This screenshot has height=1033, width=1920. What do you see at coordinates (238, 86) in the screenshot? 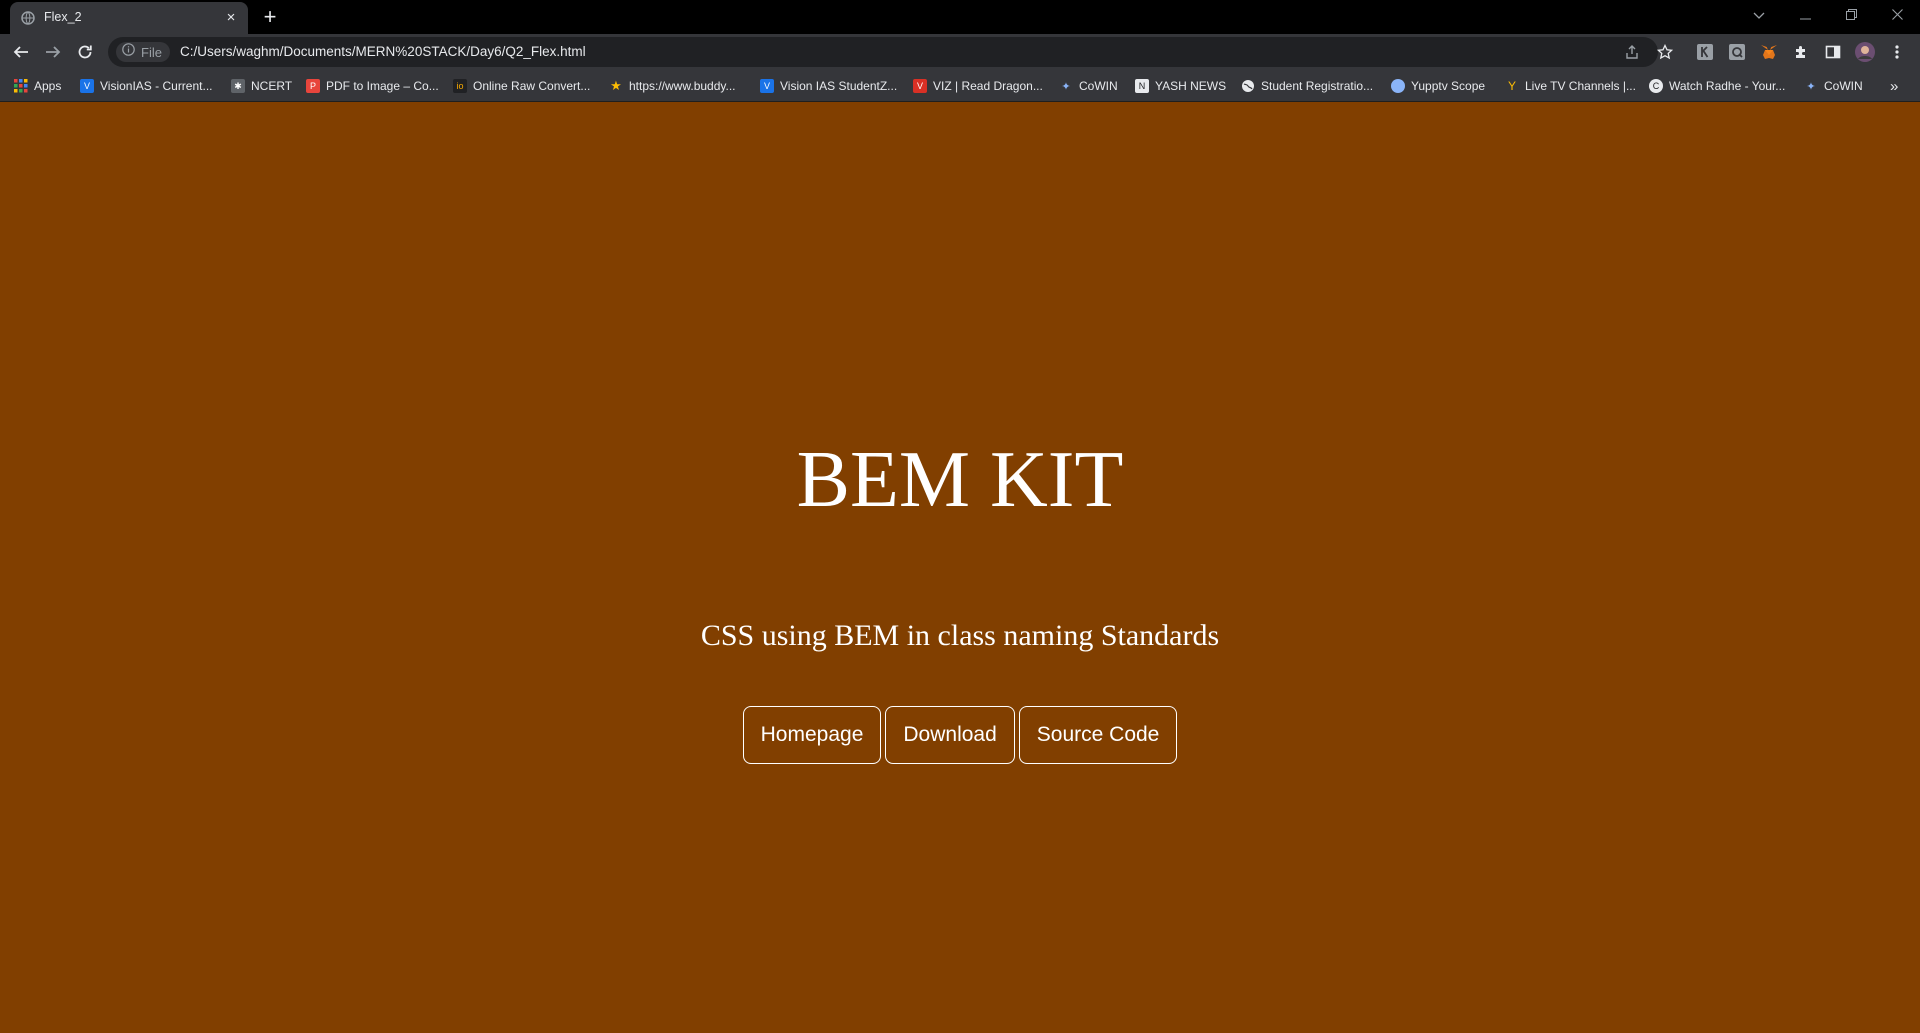
I see `ncert-icon: ✱` at bounding box center [238, 86].